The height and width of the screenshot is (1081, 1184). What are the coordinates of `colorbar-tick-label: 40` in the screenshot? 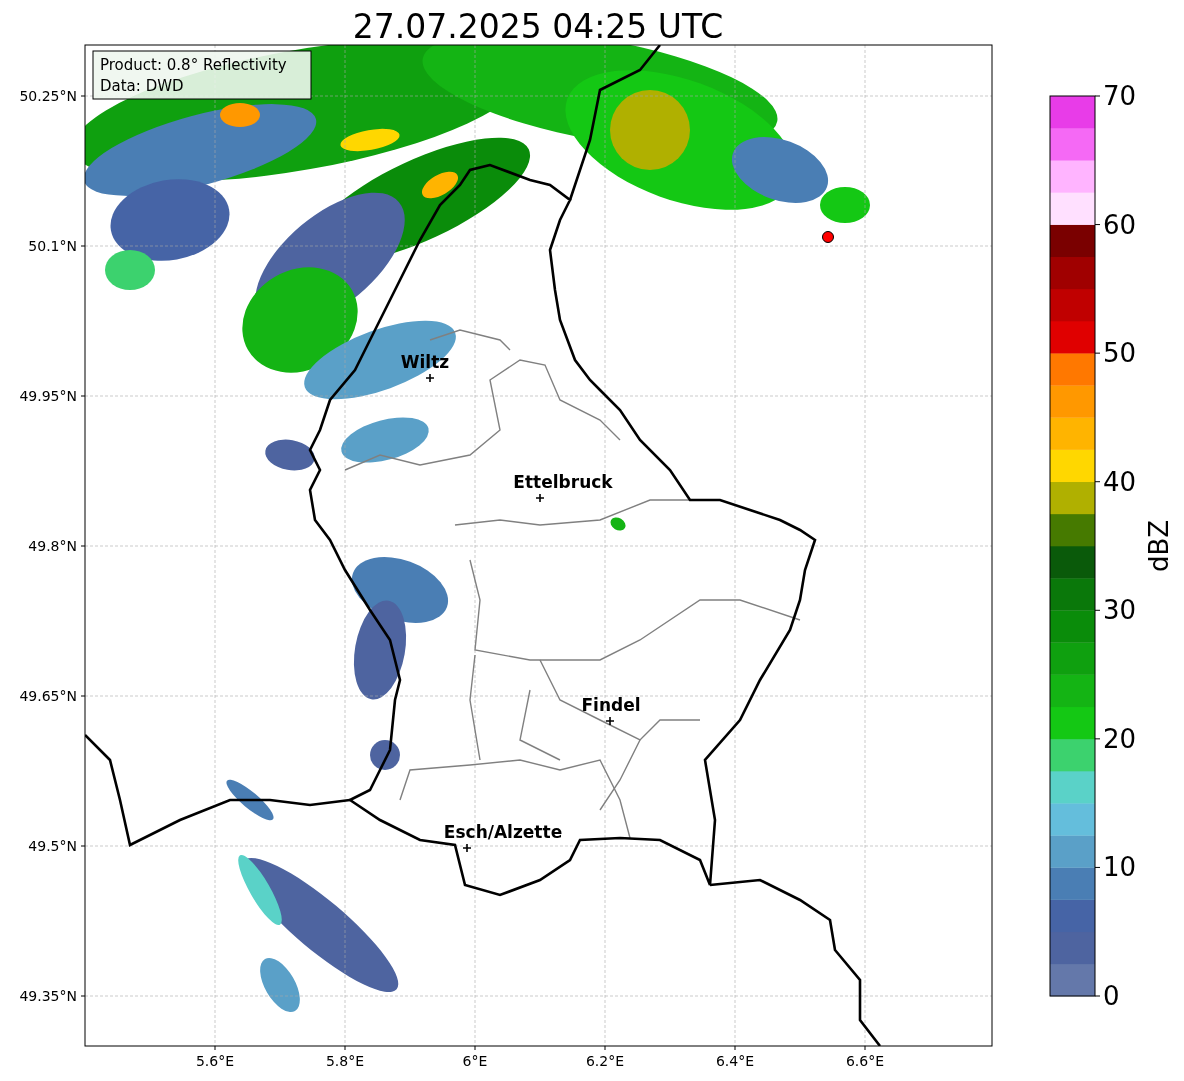 It's located at (1120, 481).